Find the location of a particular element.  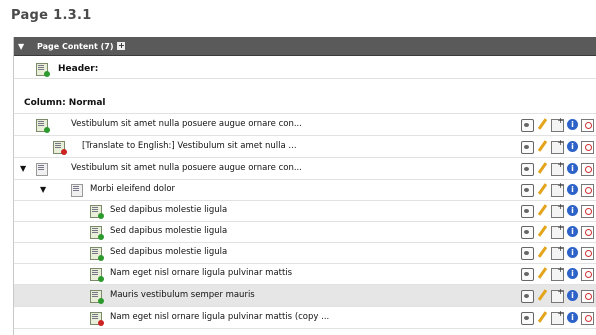

page-title: Page 1.3.1 is located at coordinates (51, 15).